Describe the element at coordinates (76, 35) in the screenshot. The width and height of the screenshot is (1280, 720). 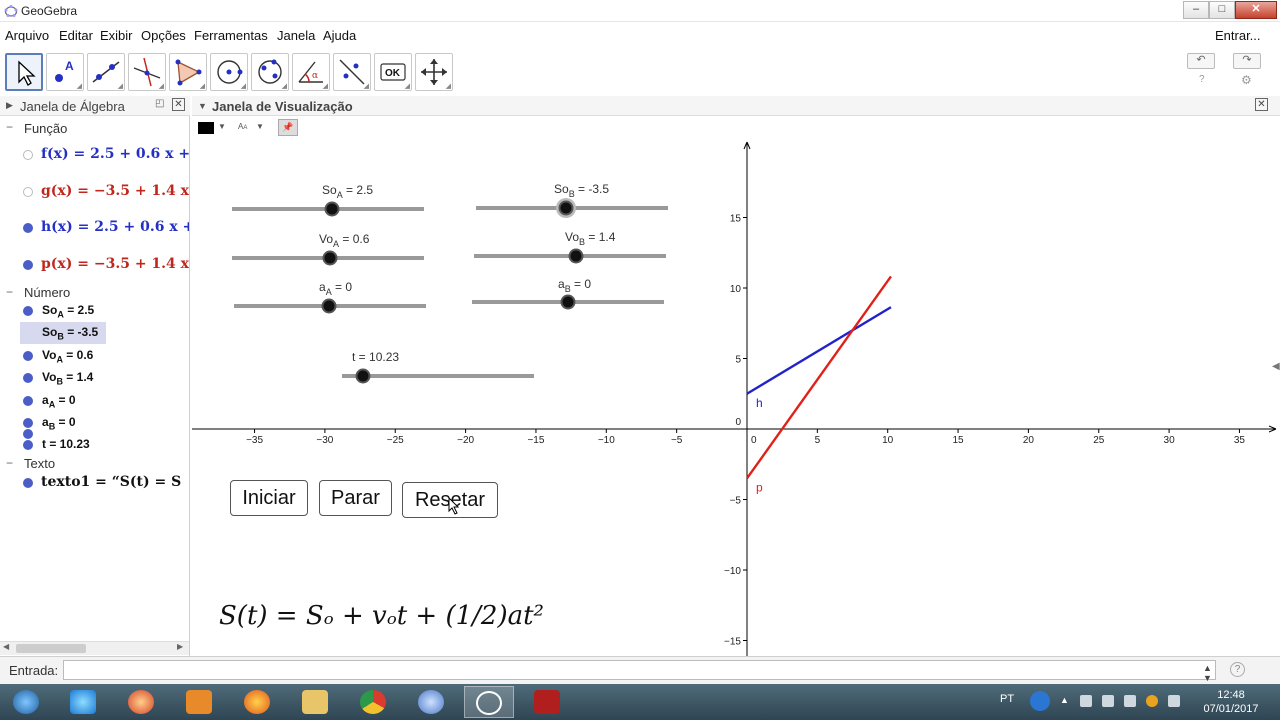
I see `menu-editar: Editar` at that location.